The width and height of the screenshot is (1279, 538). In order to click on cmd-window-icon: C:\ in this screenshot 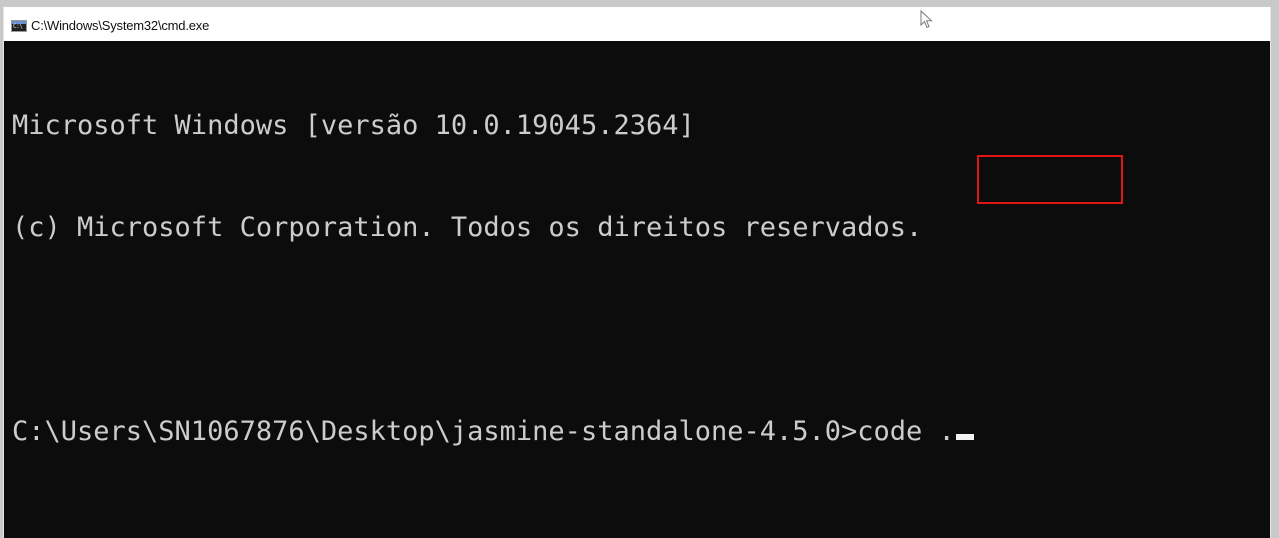, I will do `click(19, 26)`.